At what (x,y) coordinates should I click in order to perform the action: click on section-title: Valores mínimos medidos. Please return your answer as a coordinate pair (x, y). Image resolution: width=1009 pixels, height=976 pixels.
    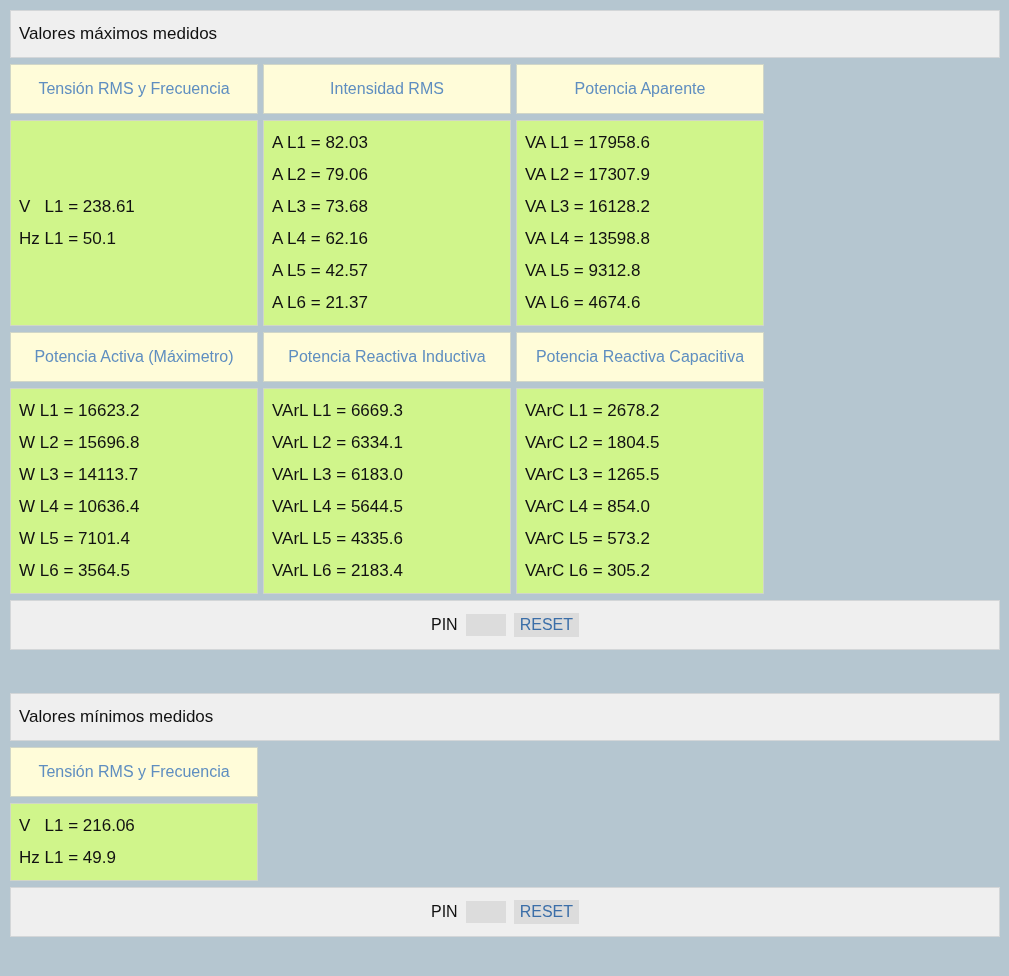
    Looking at the image, I should click on (505, 717).